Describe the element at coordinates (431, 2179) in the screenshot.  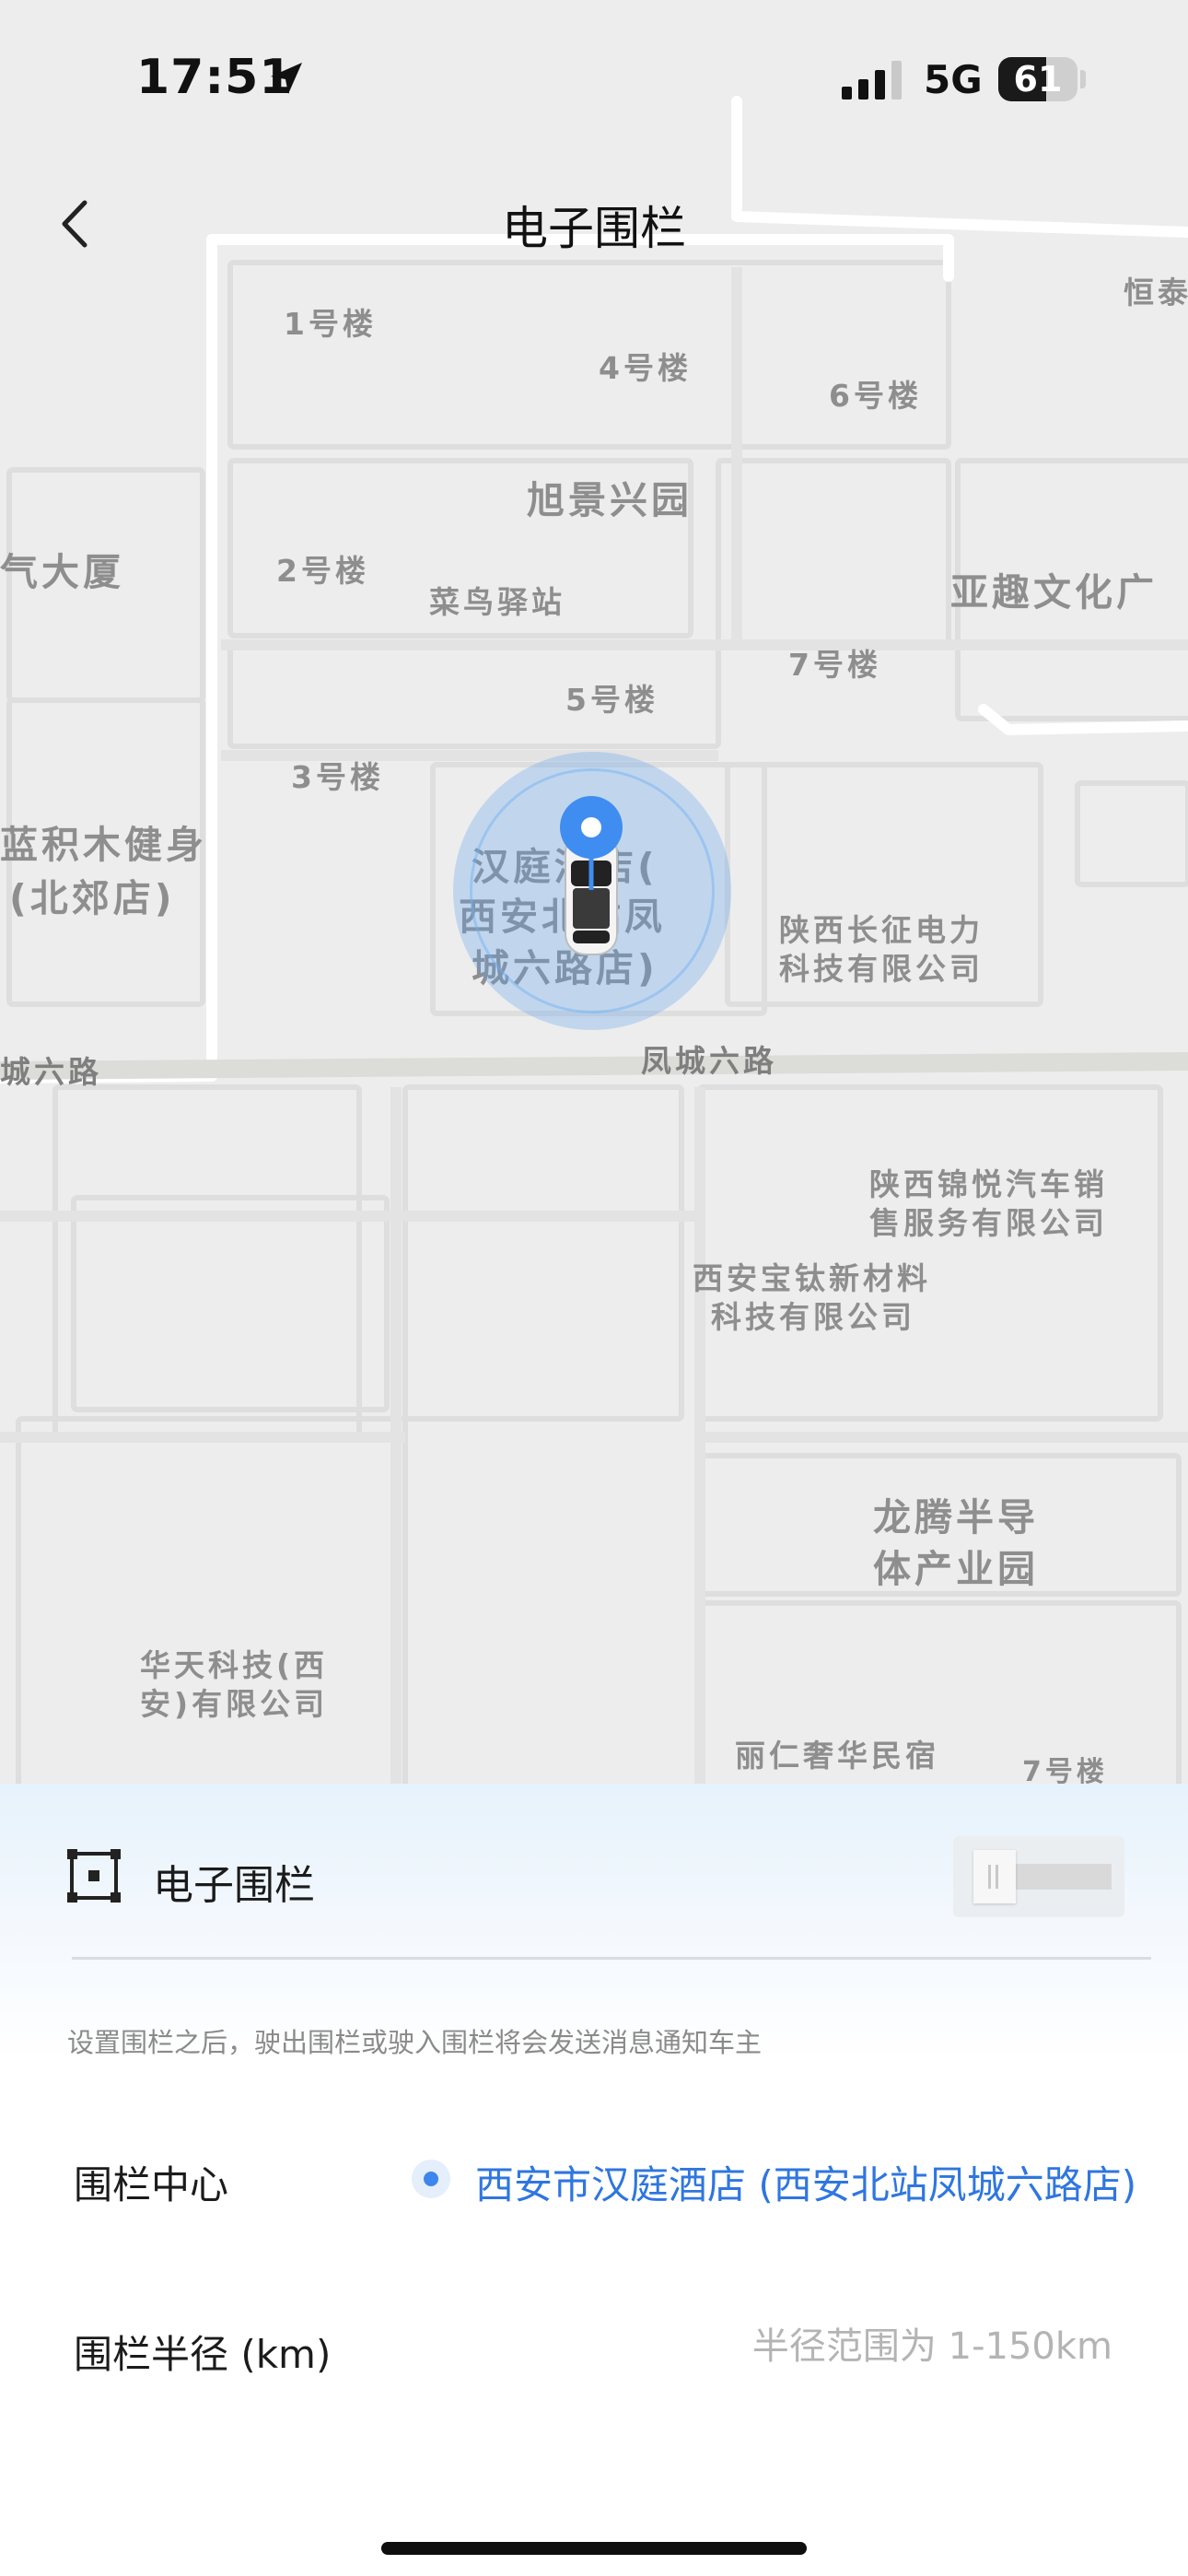
I see `location-dot-icon` at that location.